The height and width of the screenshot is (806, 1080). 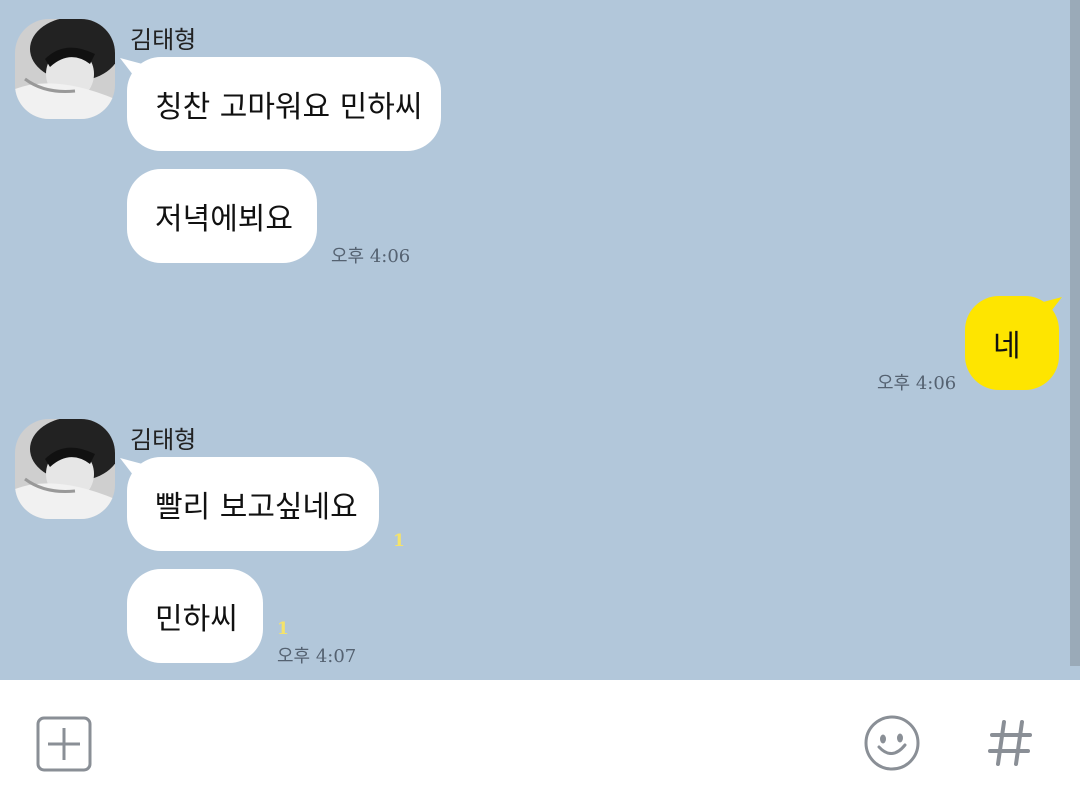 What do you see at coordinates (892, 743) in the screenshot?
I see `smiley-icon` at bounding box center [892, 743].